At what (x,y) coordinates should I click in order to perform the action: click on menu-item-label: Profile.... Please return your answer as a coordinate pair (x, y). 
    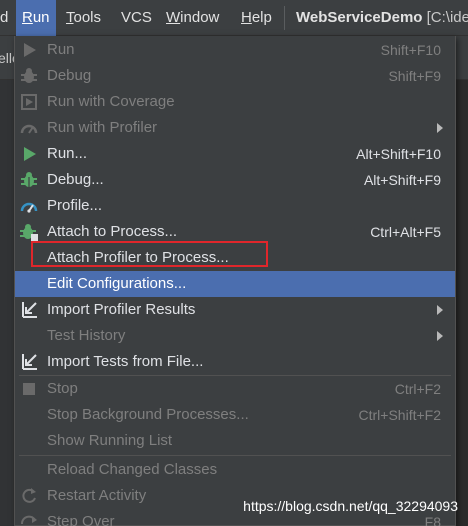
    Looking at the image, I should click on (75, 205).